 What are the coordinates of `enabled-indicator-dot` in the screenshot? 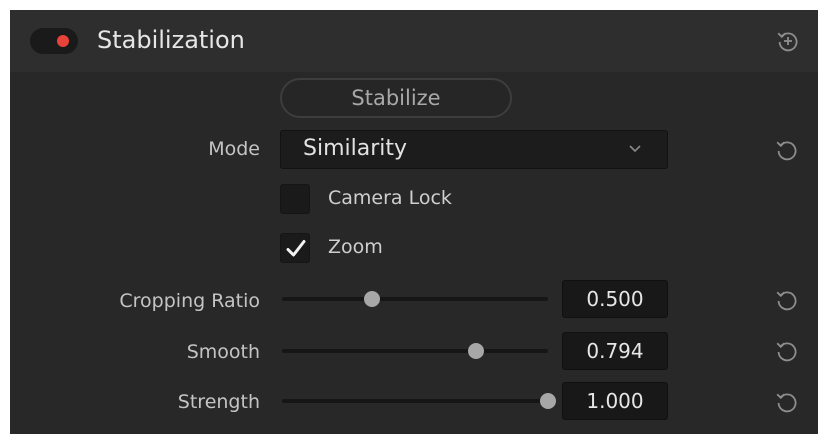 It's located at (63, 41).